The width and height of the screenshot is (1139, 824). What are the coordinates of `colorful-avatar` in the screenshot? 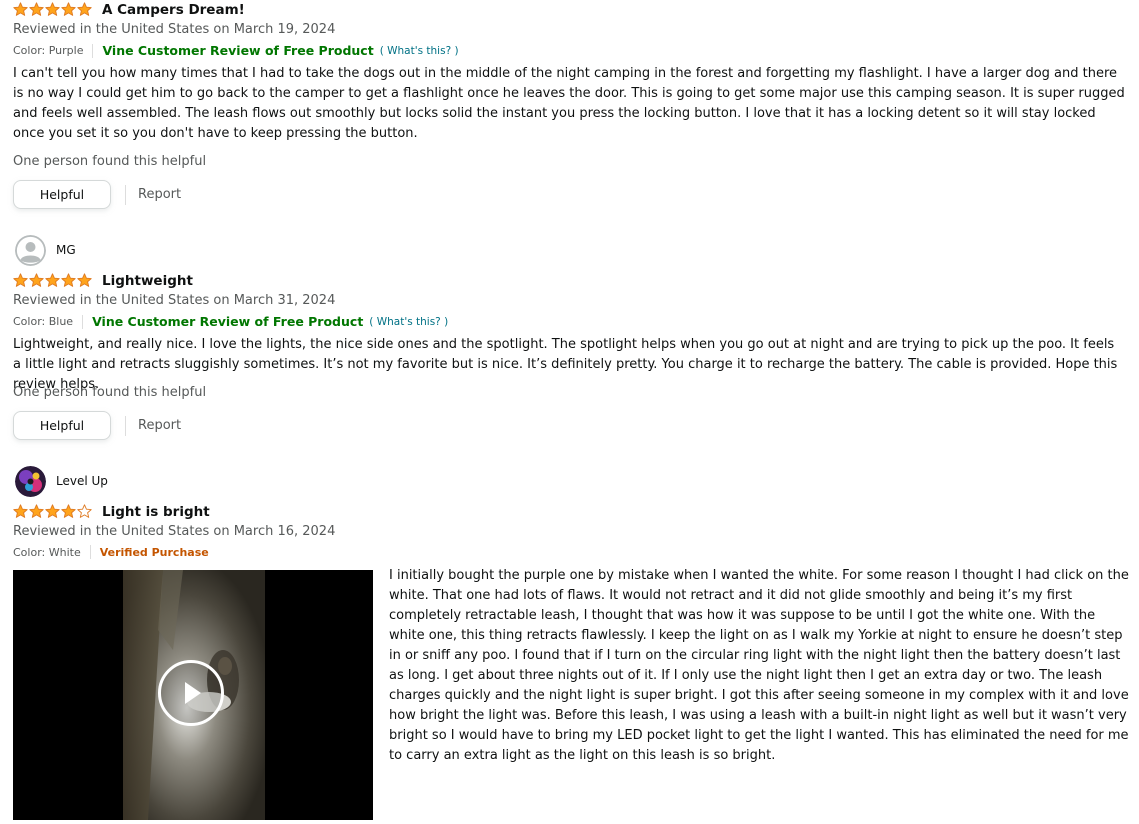 It's located at (30, 481).